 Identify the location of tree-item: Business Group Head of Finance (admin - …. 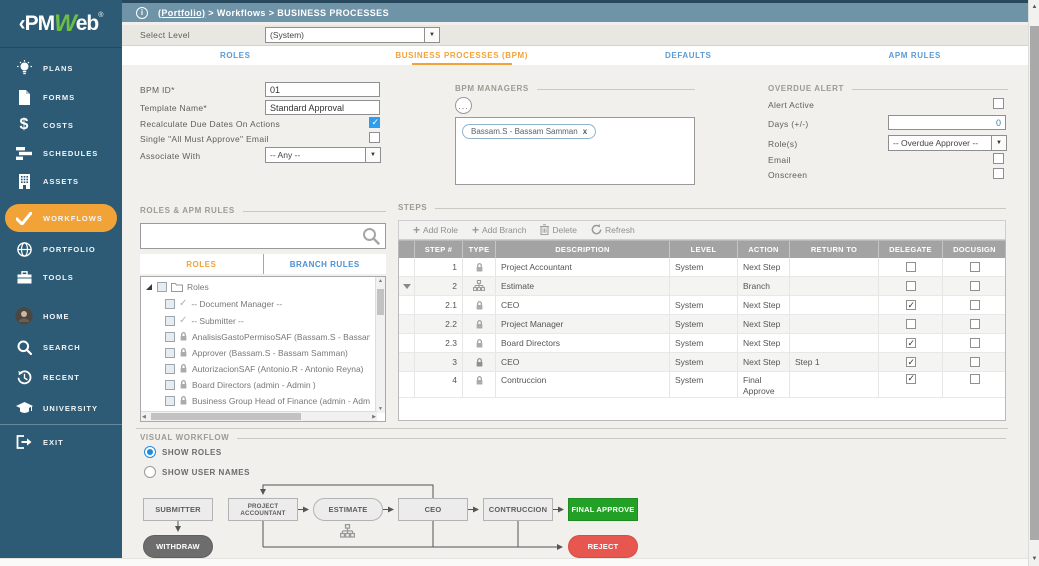
(267, 400).